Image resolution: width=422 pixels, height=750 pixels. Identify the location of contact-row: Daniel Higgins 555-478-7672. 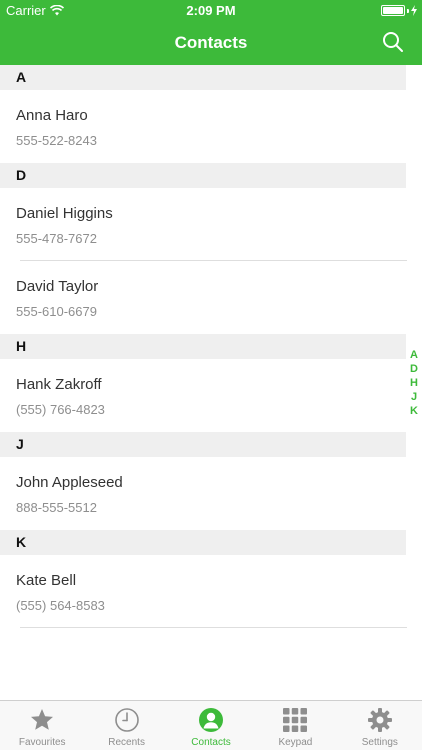
(211, 224).